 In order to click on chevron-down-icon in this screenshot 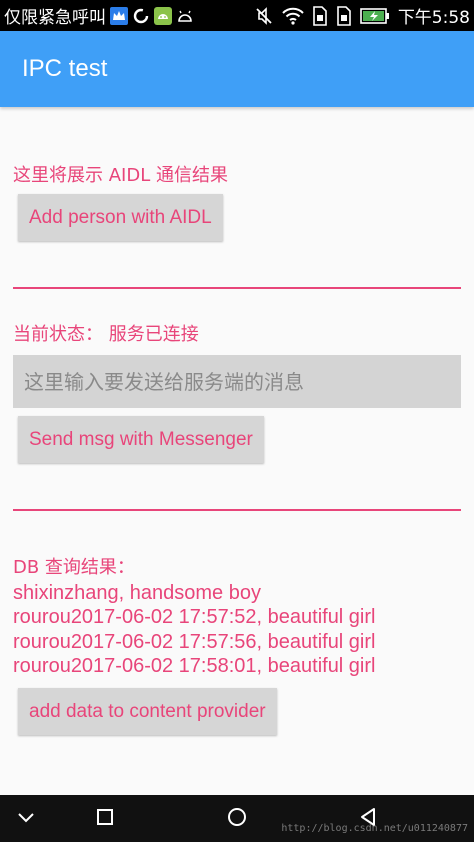, I will do `click(26, 818)`.